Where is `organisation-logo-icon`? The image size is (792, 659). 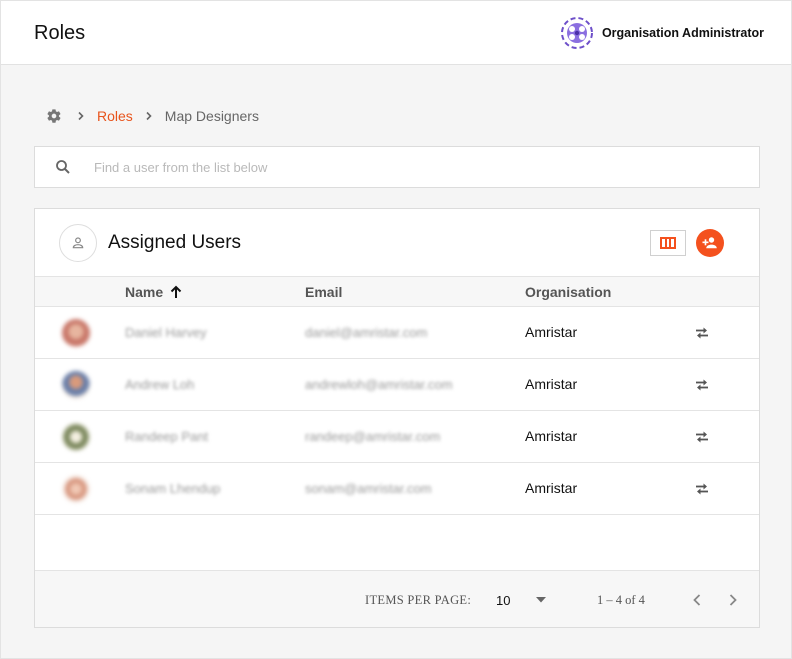
organisation-logo-icon is located at coordinates (576, 33).